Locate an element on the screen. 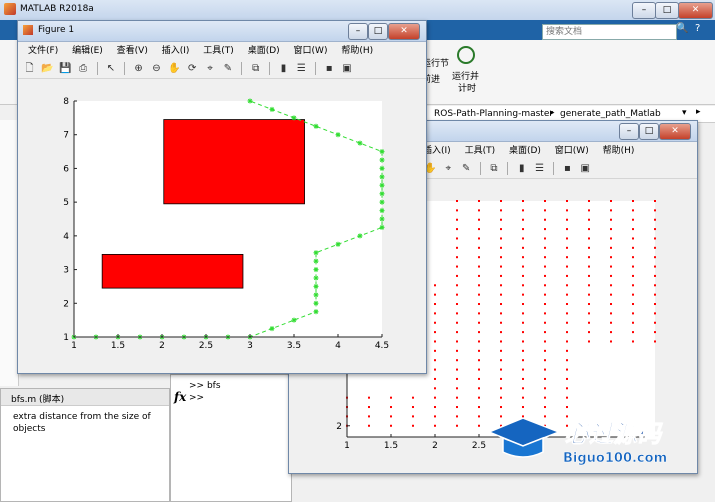  command-prompt: >> is located at coordinates (197, 398).